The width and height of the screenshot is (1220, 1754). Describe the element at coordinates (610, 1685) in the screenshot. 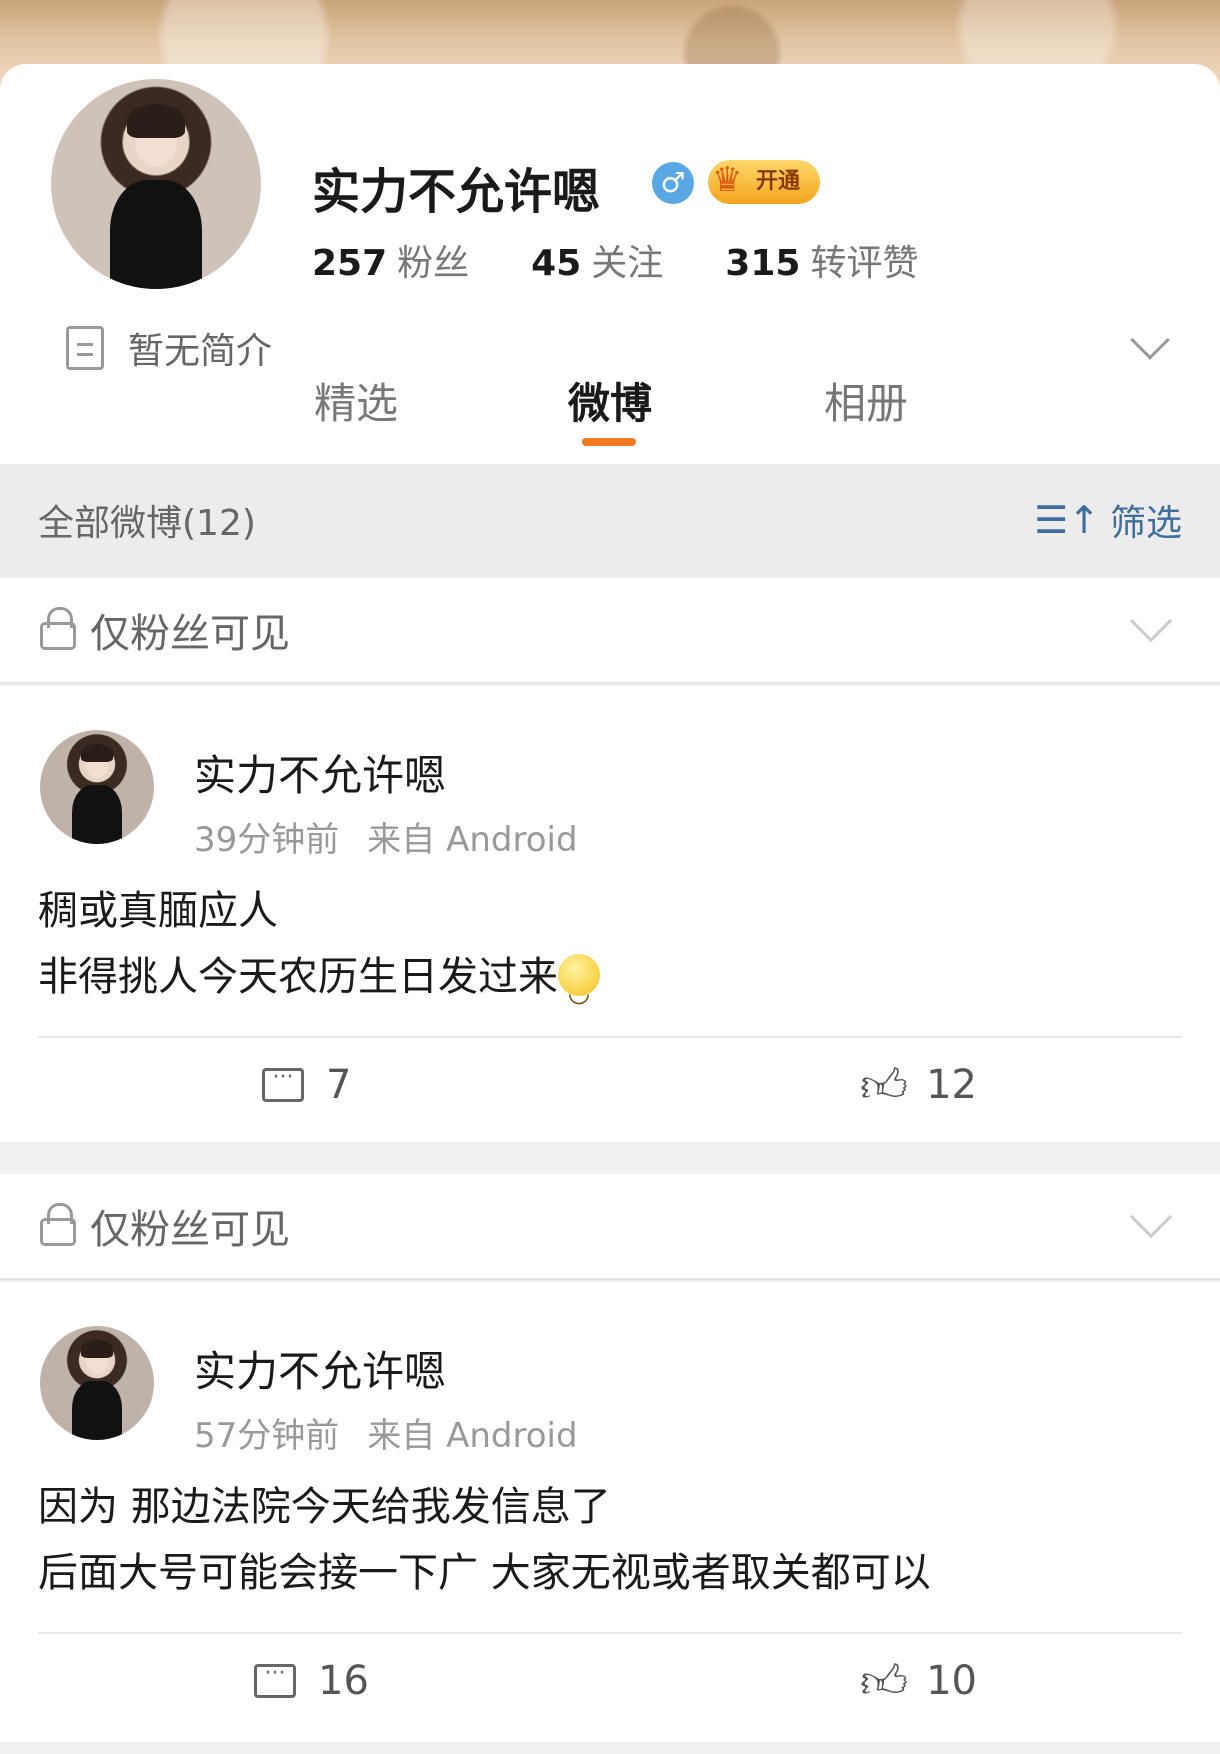

I see `post-actions: 16 👍︎ 10` at that location.